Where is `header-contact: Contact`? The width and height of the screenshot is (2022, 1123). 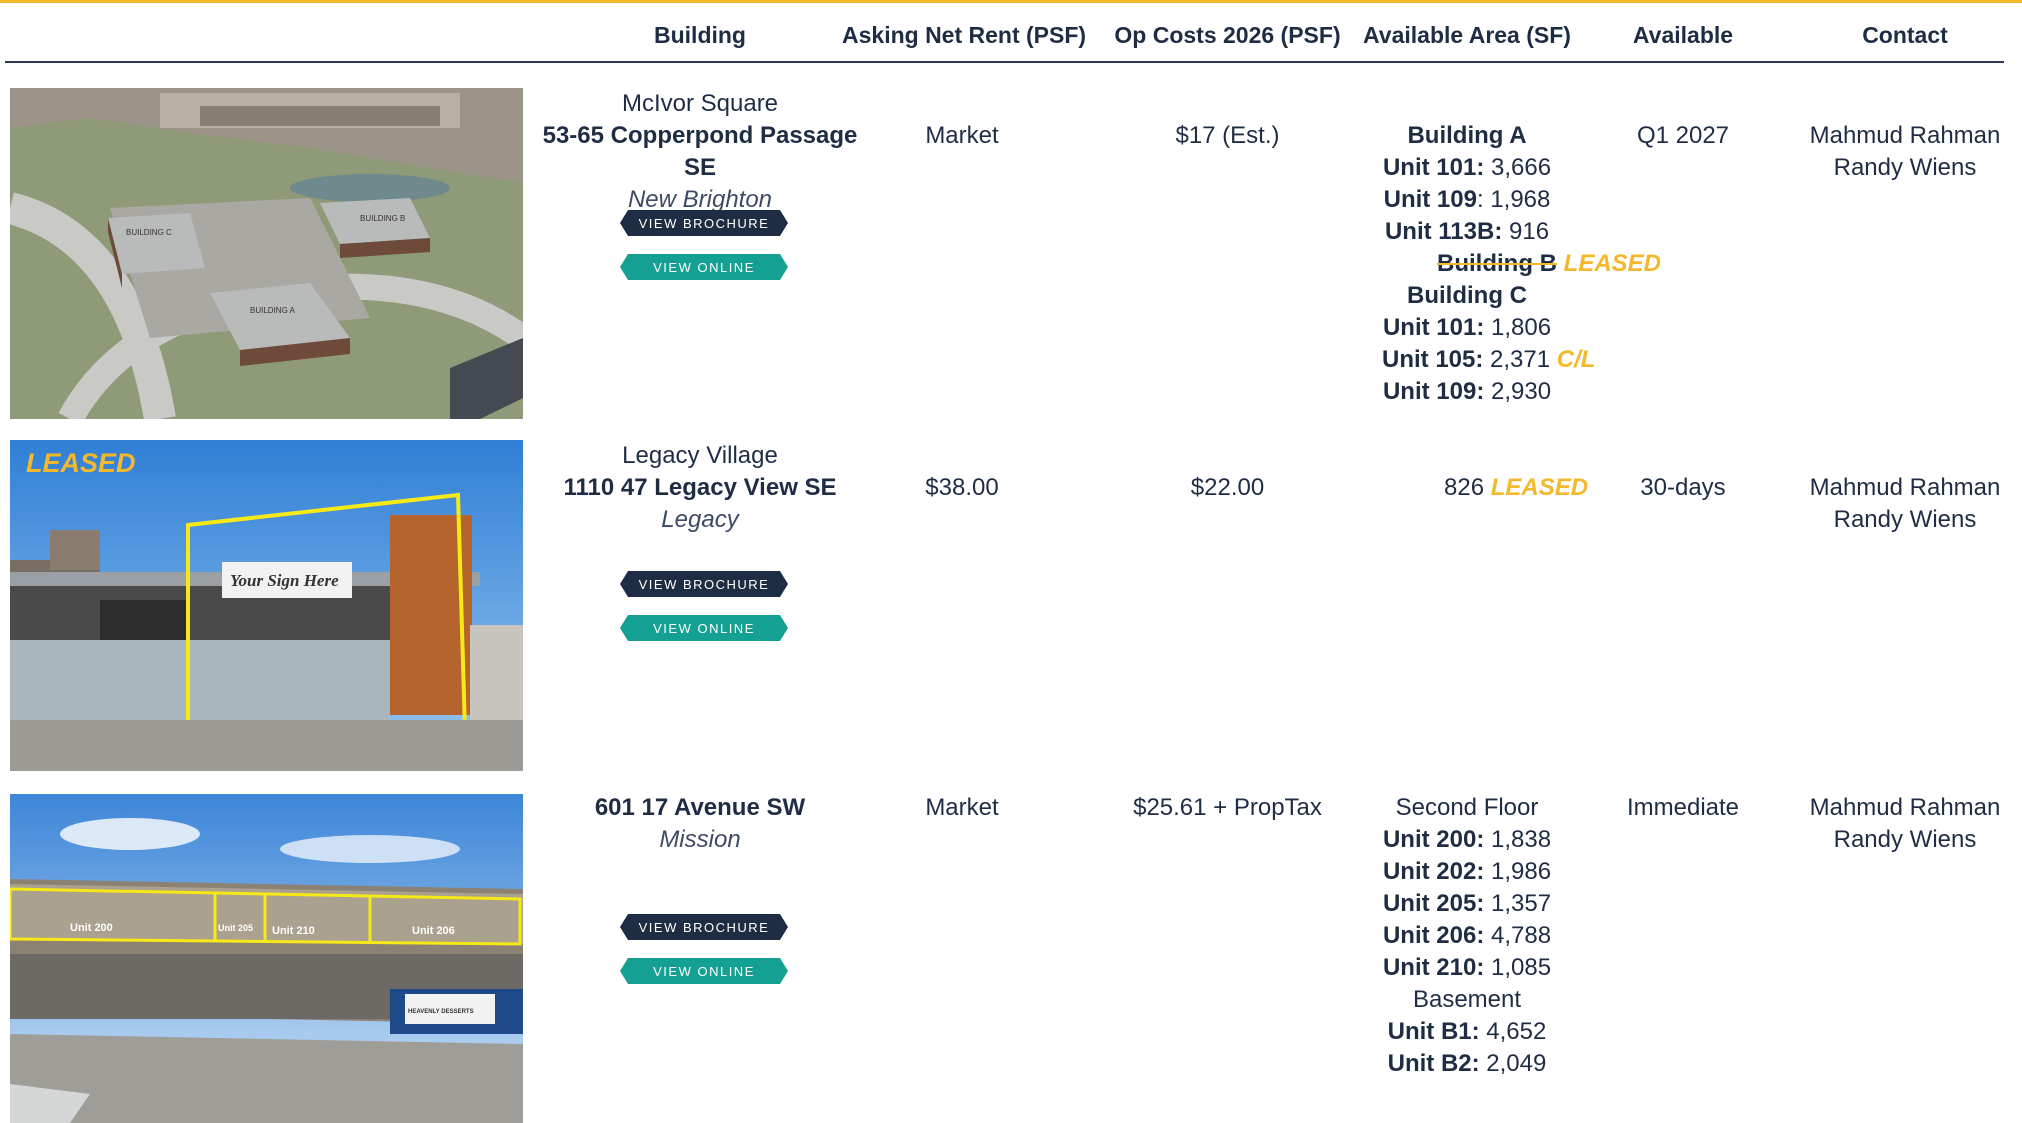 header-contact: Contact is located at coordinates (1905, 35).